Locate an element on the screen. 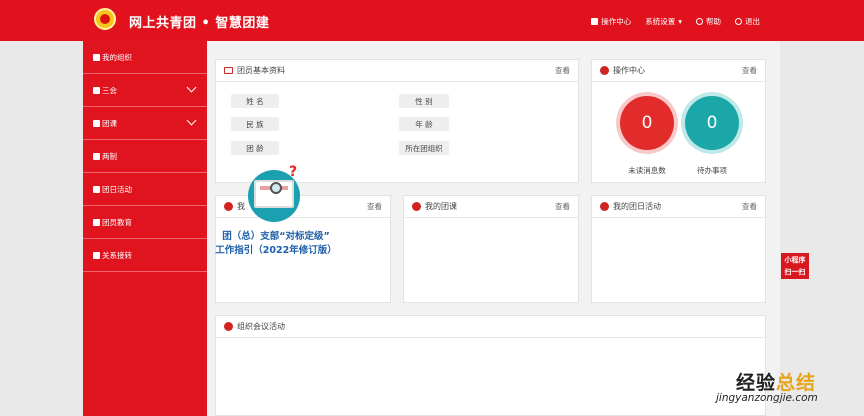  flag-icon is located at coordinates (228, 206).